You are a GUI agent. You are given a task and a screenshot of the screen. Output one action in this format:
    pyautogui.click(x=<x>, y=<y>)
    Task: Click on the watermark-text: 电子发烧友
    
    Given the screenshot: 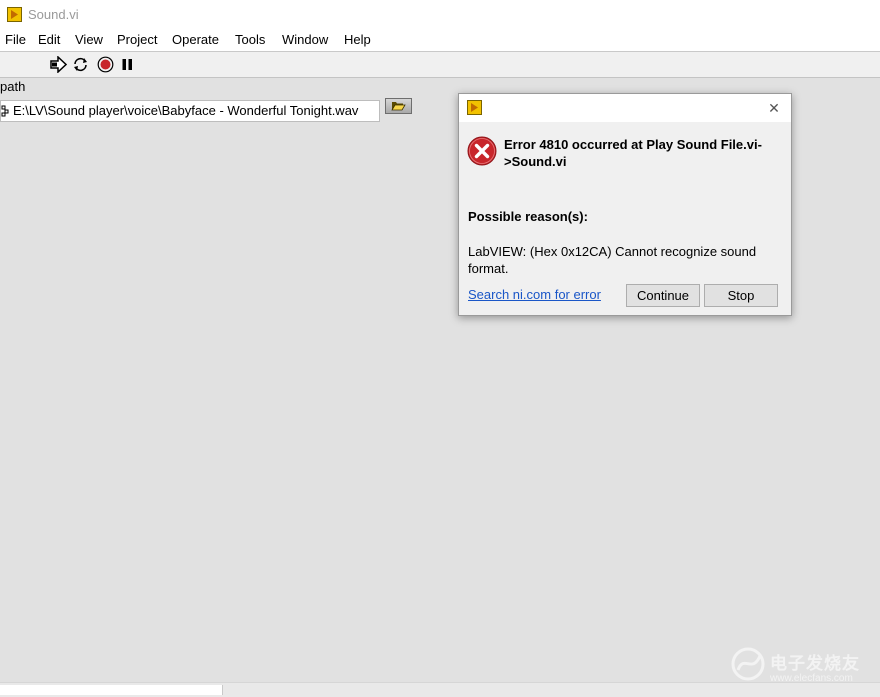 What is the action you would take?
    pyautogui.click(x=815, y=663)
    